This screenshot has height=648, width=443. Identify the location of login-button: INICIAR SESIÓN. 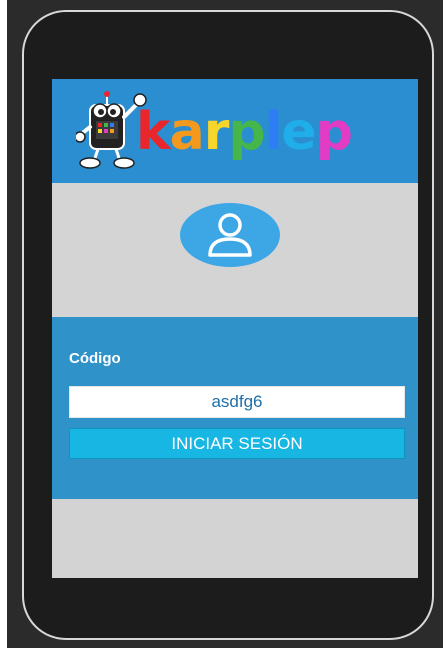
(237, 443).